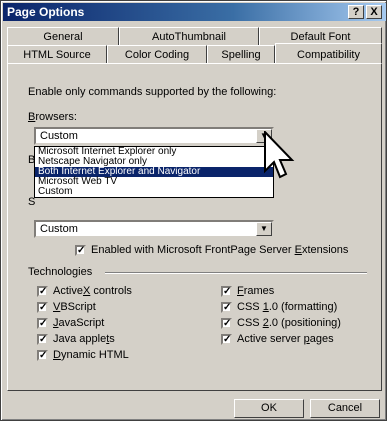  What do you see at coordinates (42, 291) in the screenshot?
I see `activex-checkbox: ✓` at bounding box center [42, 291].